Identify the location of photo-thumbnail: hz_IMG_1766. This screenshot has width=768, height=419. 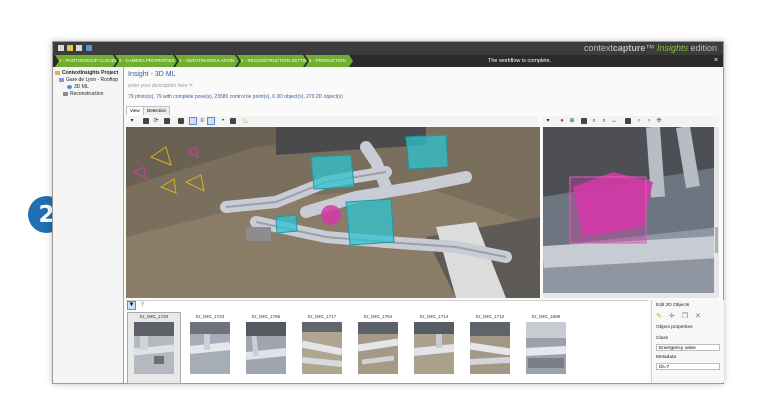
(266, 348).